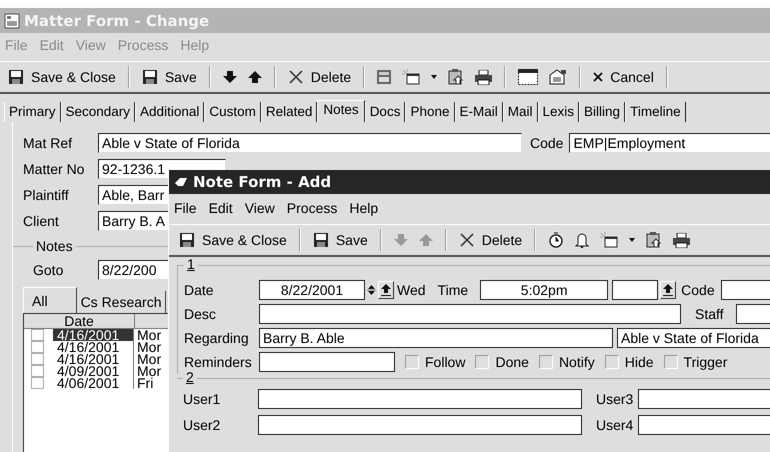  I want to click on field-label: User2, so click(202, 425).